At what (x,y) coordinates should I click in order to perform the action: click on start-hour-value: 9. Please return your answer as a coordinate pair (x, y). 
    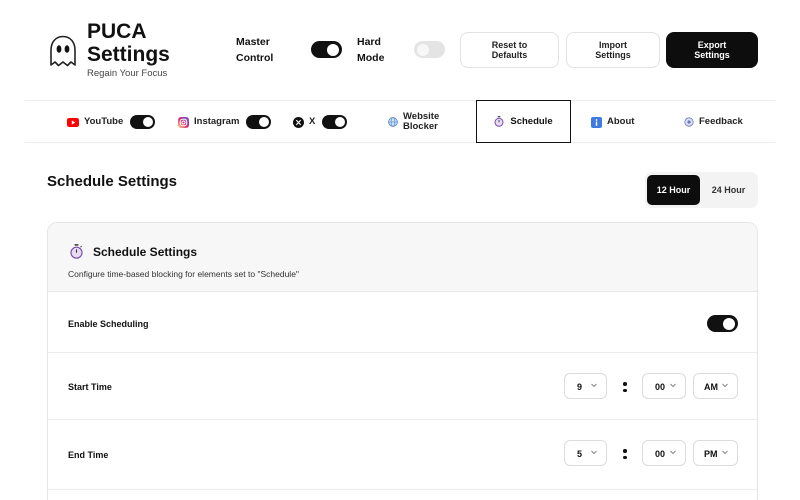
    Looking at the image, I should click on (580, 387).